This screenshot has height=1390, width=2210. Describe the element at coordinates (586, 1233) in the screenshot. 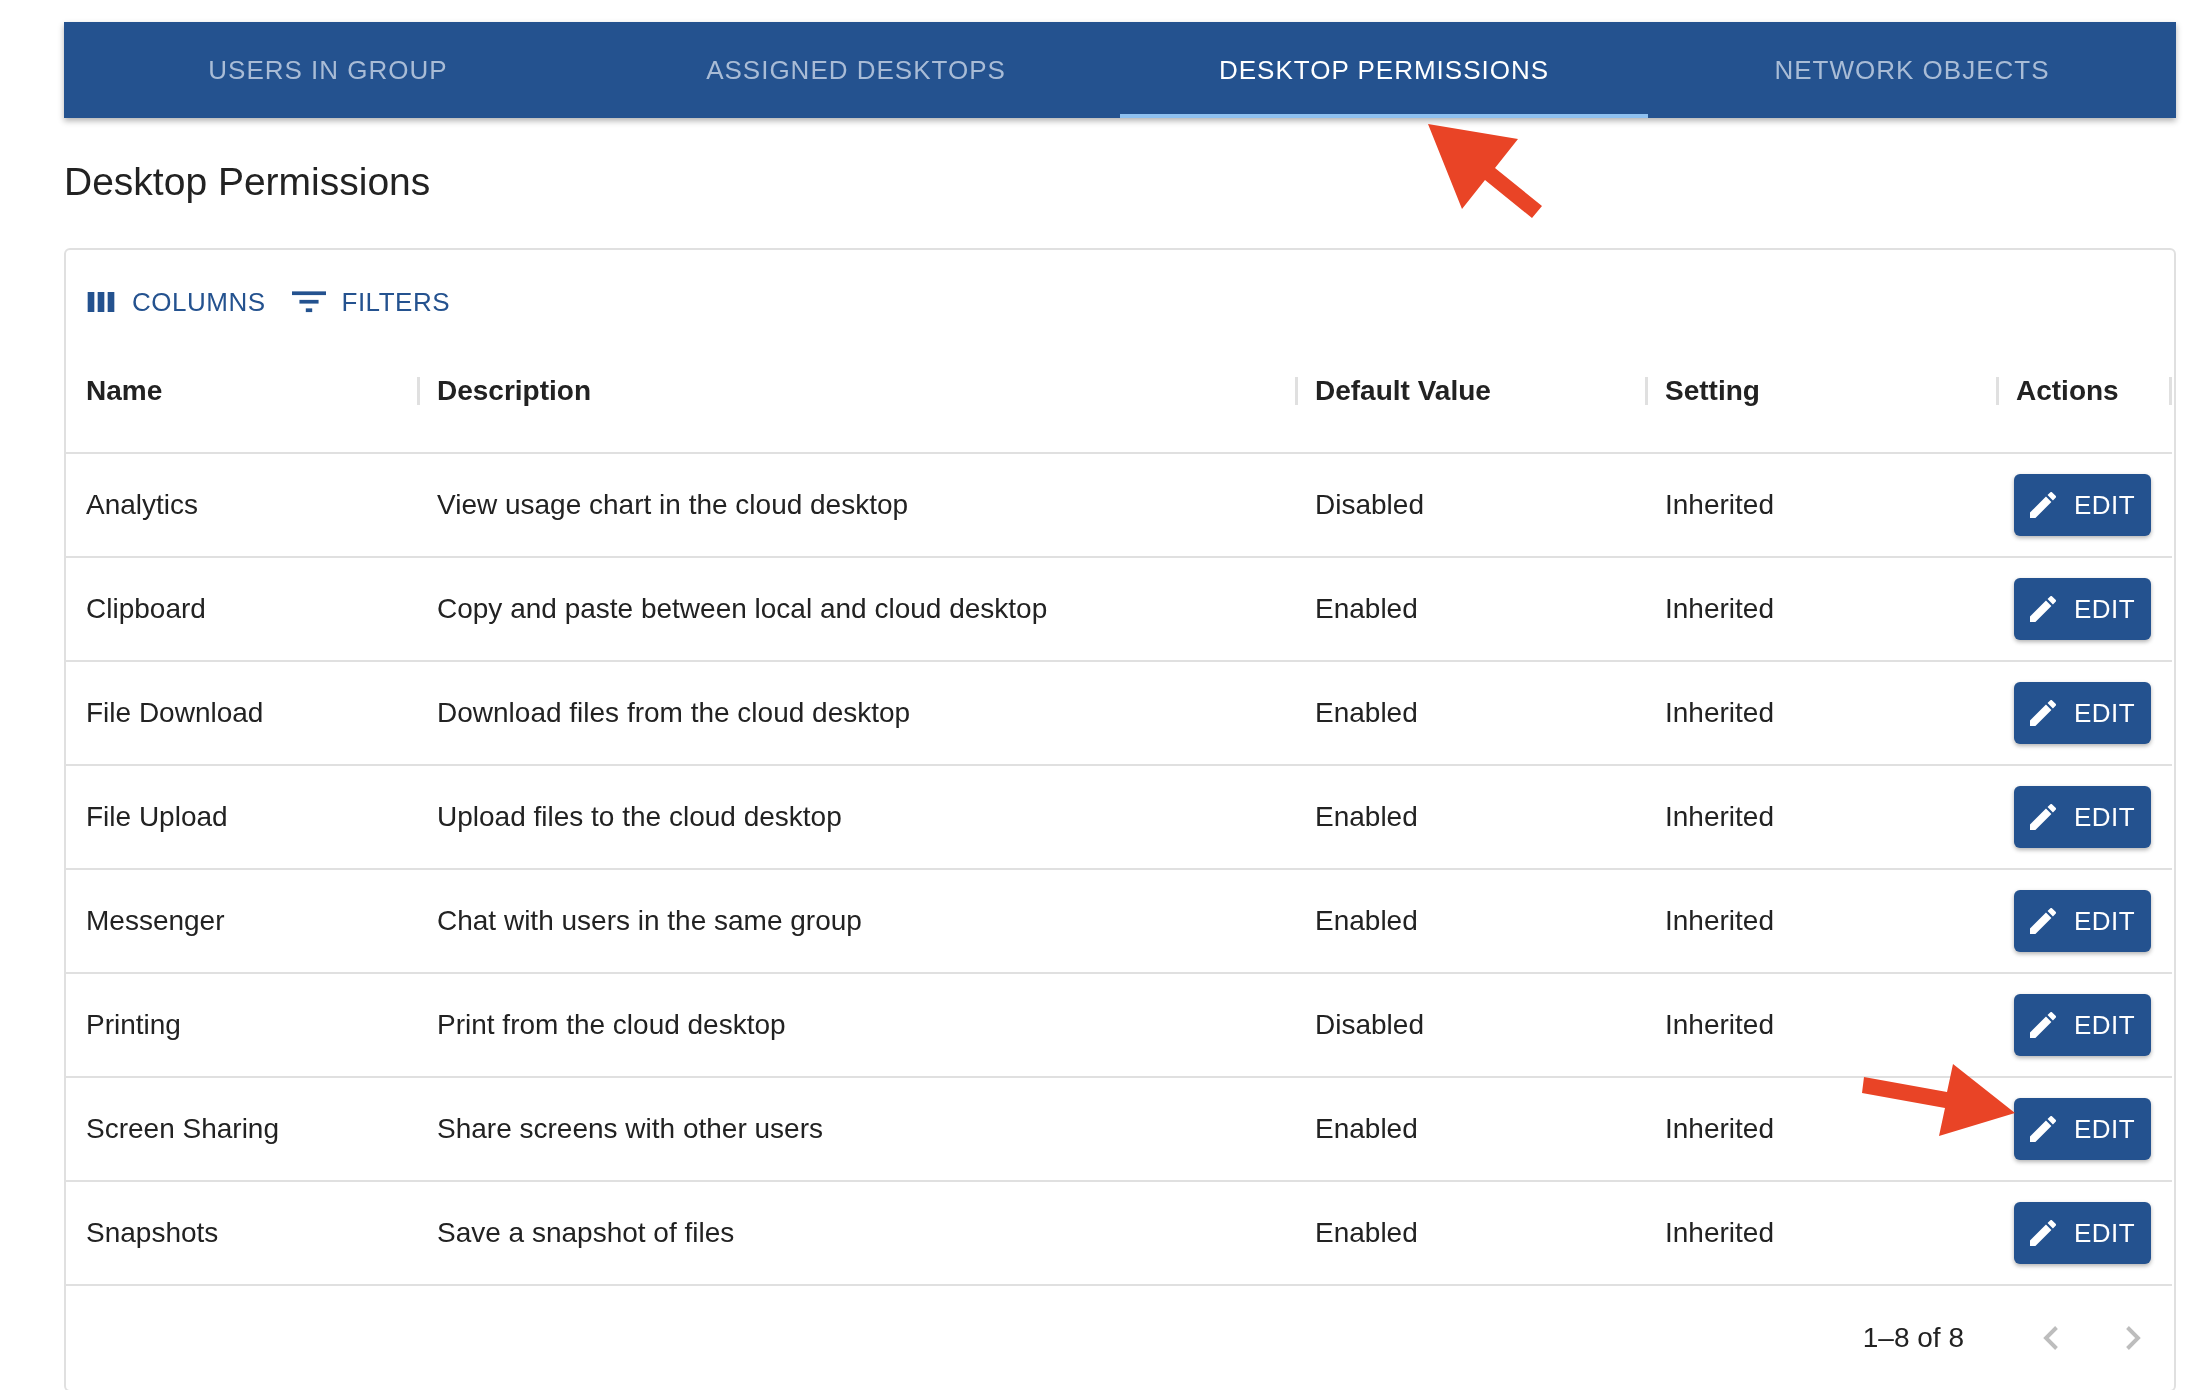

I see `table-cell: Save a snapshot of files` at that location.